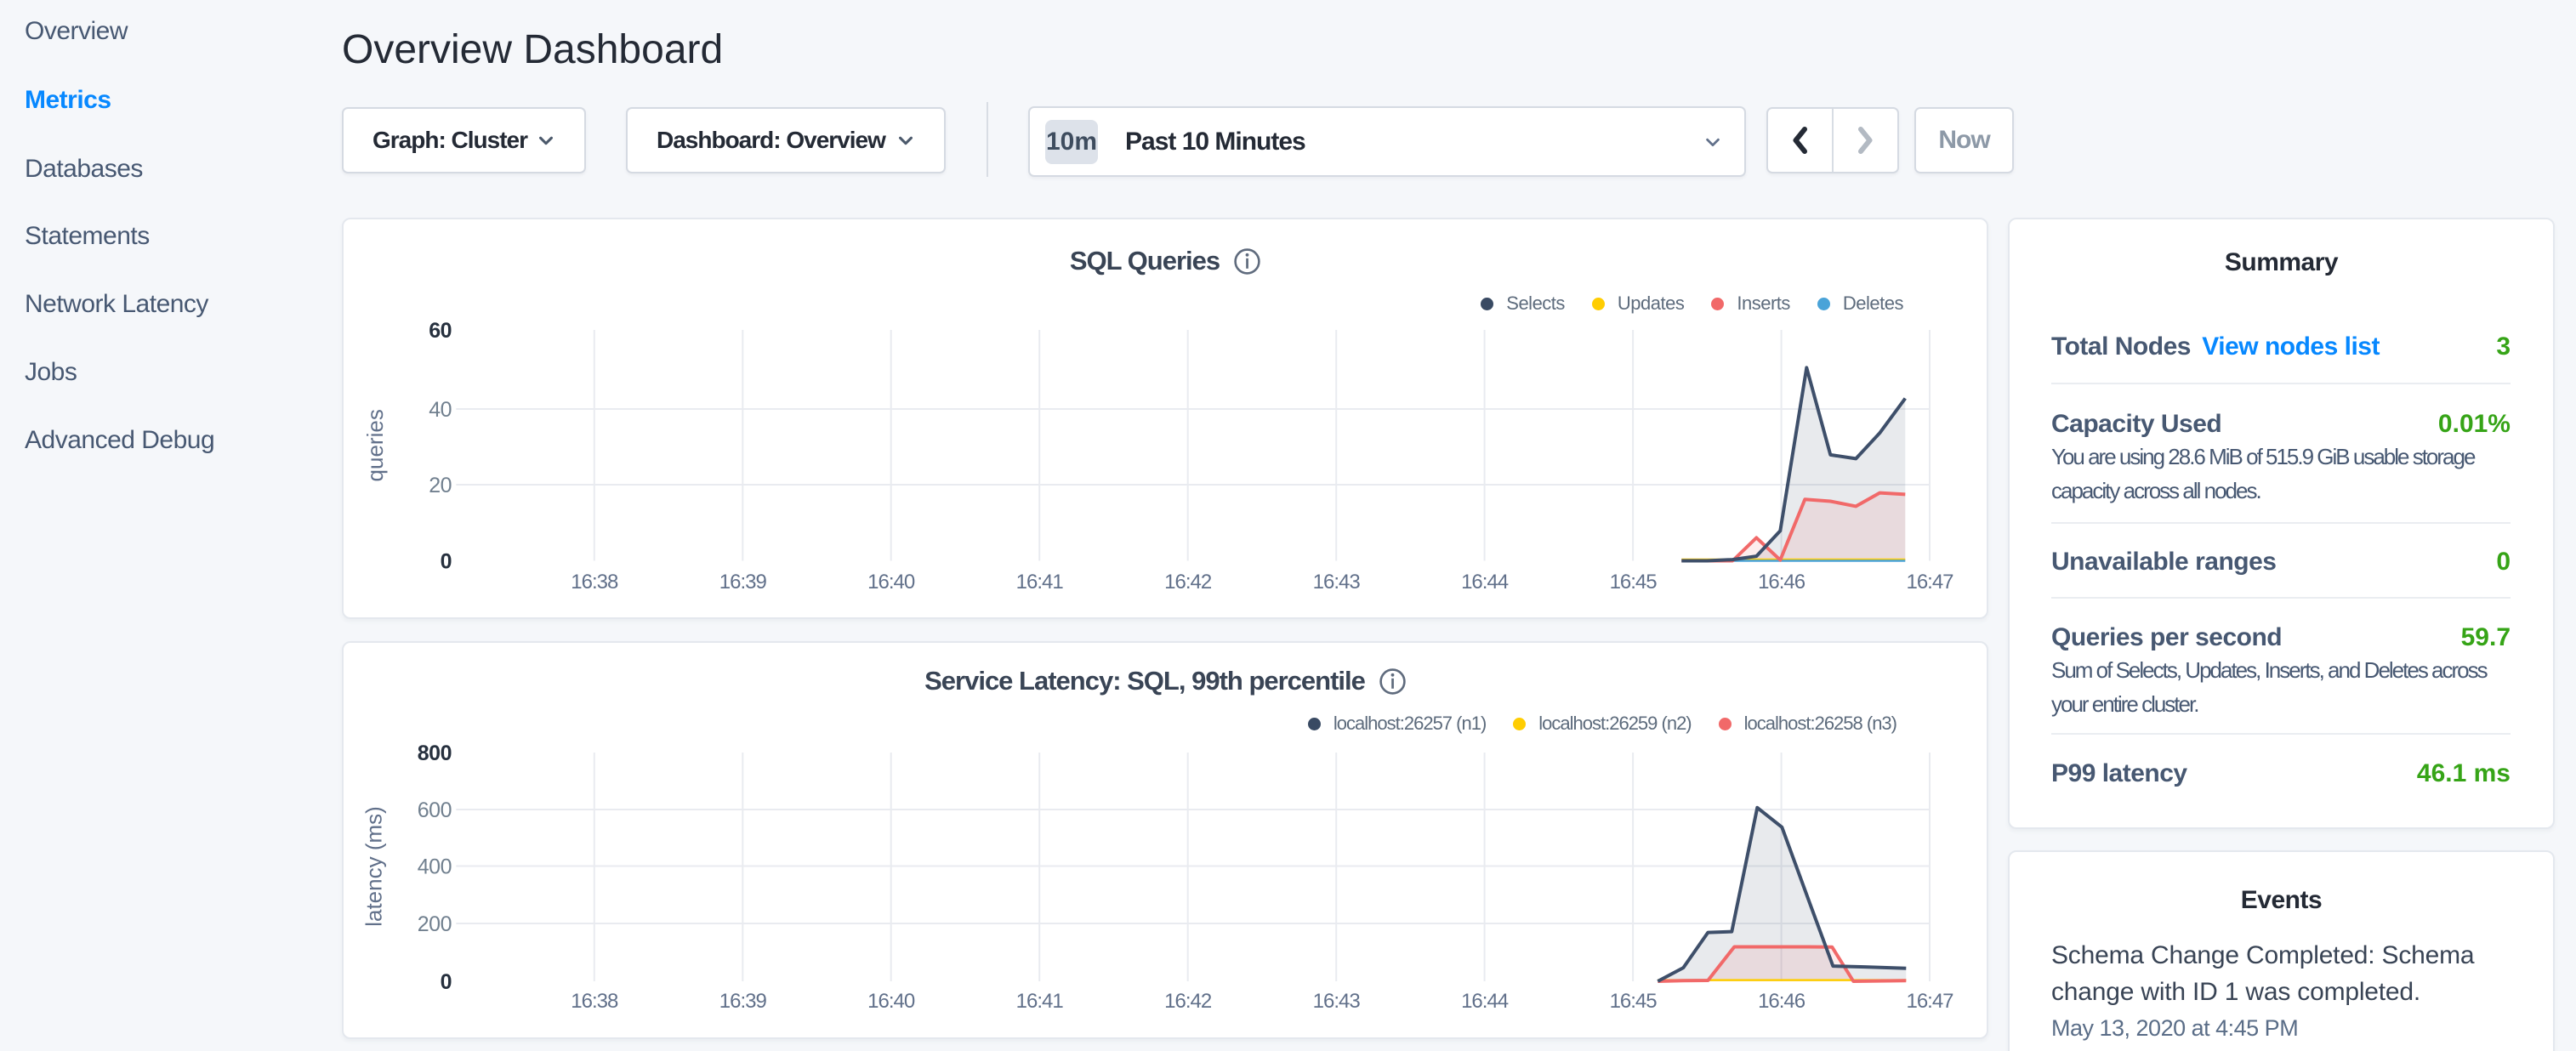 The width and height of the screenshot is (2576, 1051). I want to click on svg-text: 20, so click(440, 486).